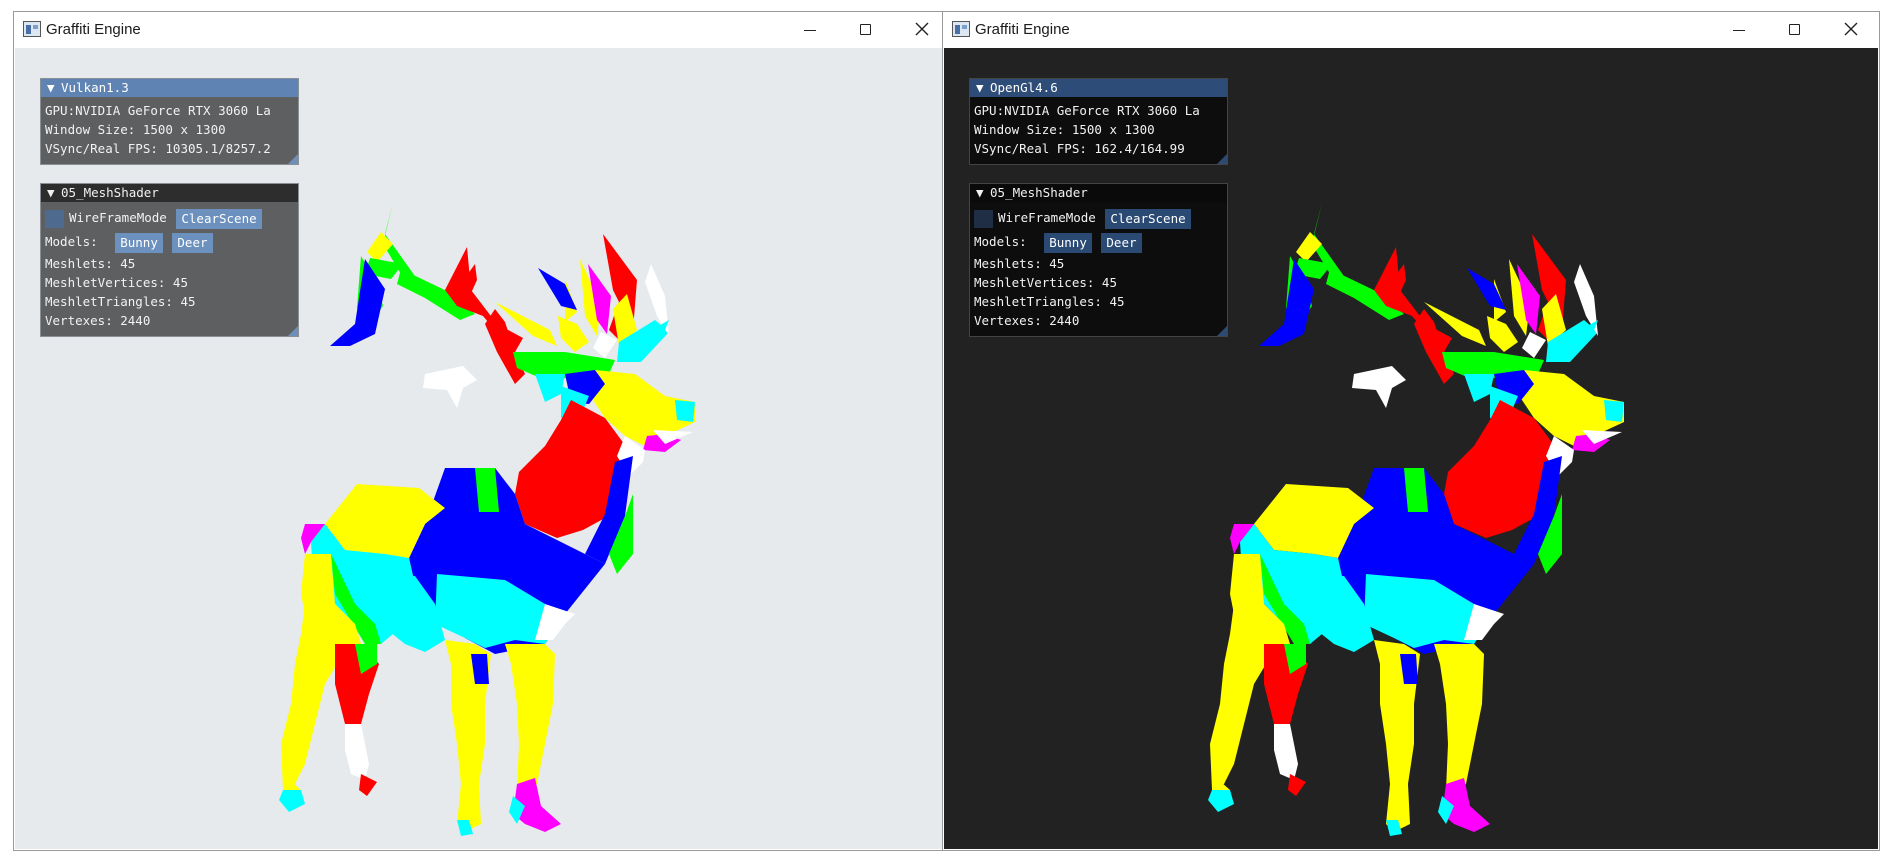  I want to click on fps-text: VSync/Real FPS: 162.4/164.99, so click(1079, 148).